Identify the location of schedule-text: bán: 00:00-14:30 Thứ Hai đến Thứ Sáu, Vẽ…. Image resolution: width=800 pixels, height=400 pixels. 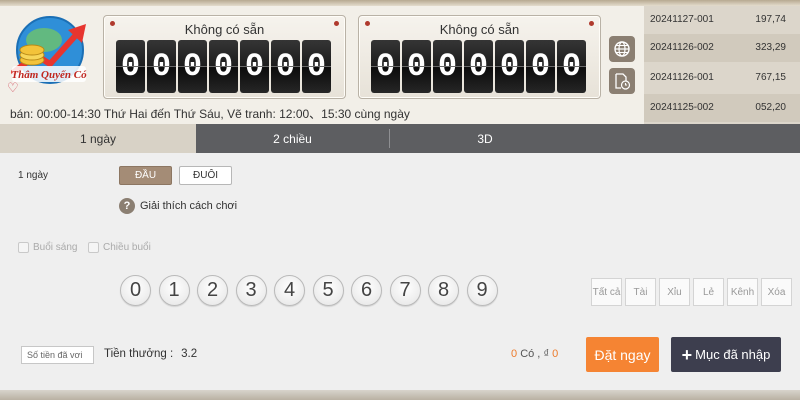
(210, 114).